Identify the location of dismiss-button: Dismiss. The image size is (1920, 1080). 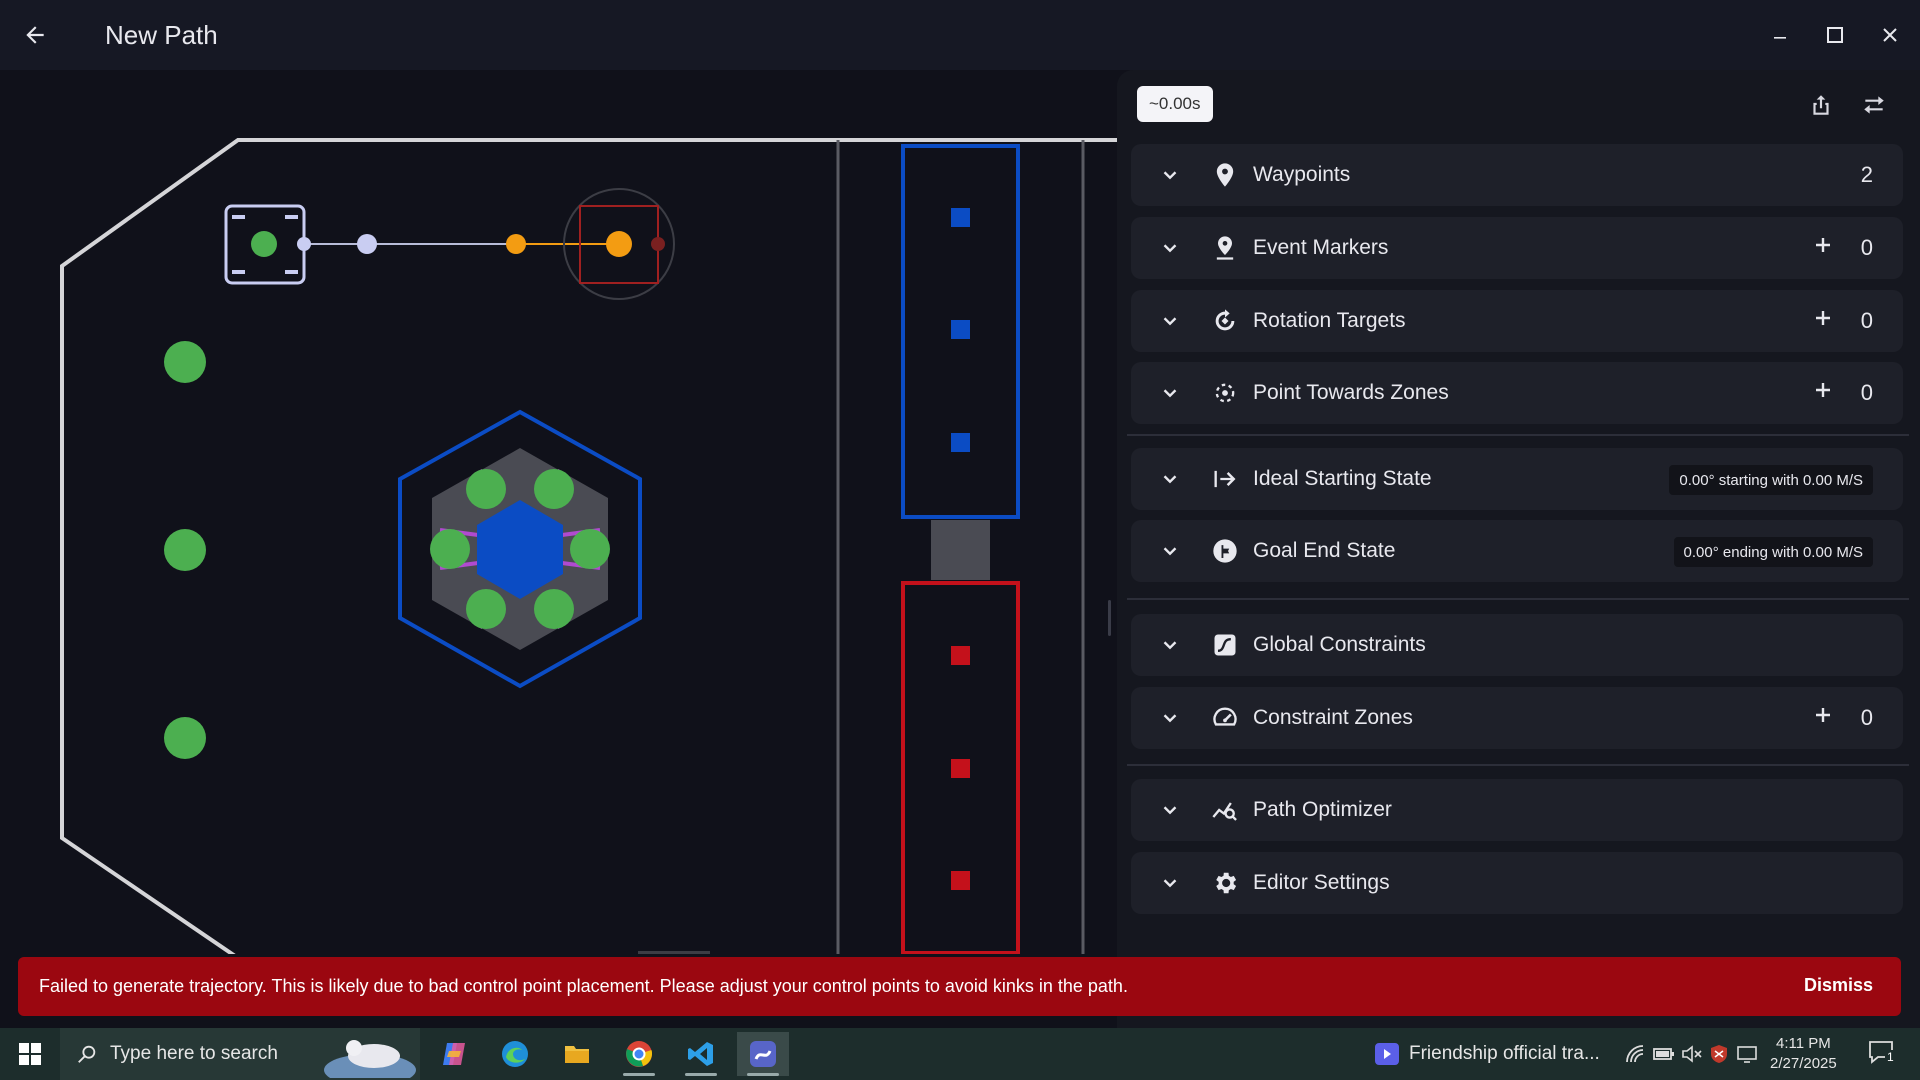
(1838, 985).